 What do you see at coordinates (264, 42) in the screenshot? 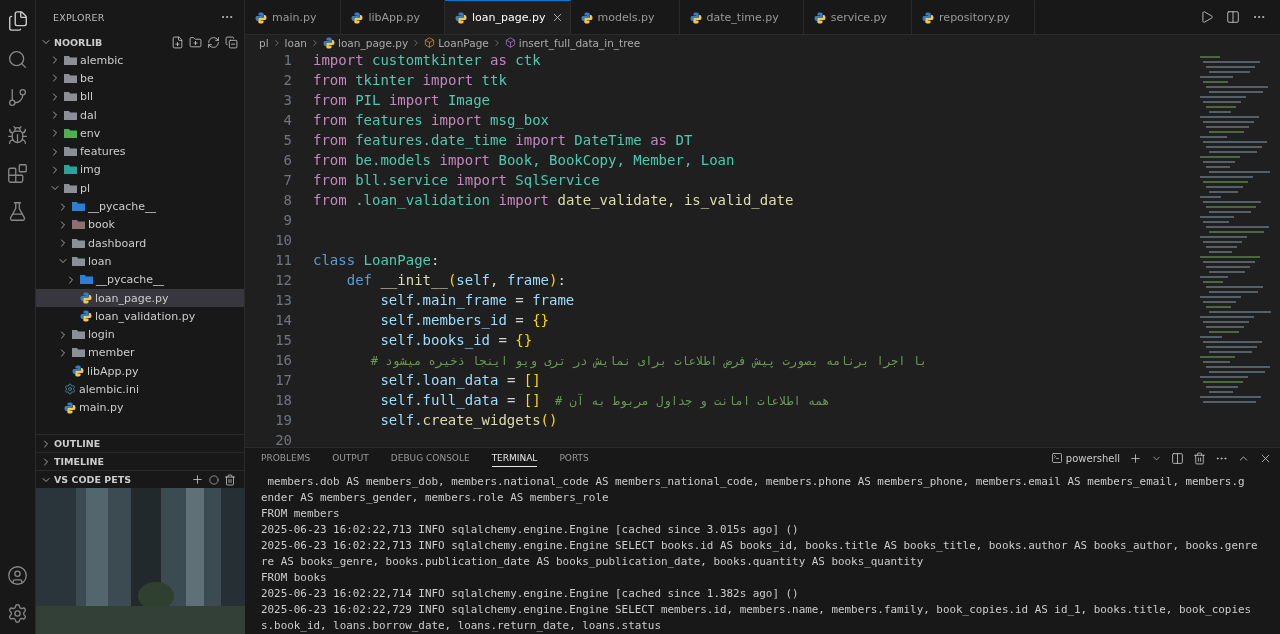
I see `breadcrumb: pl` at bounding box center [264, 42].